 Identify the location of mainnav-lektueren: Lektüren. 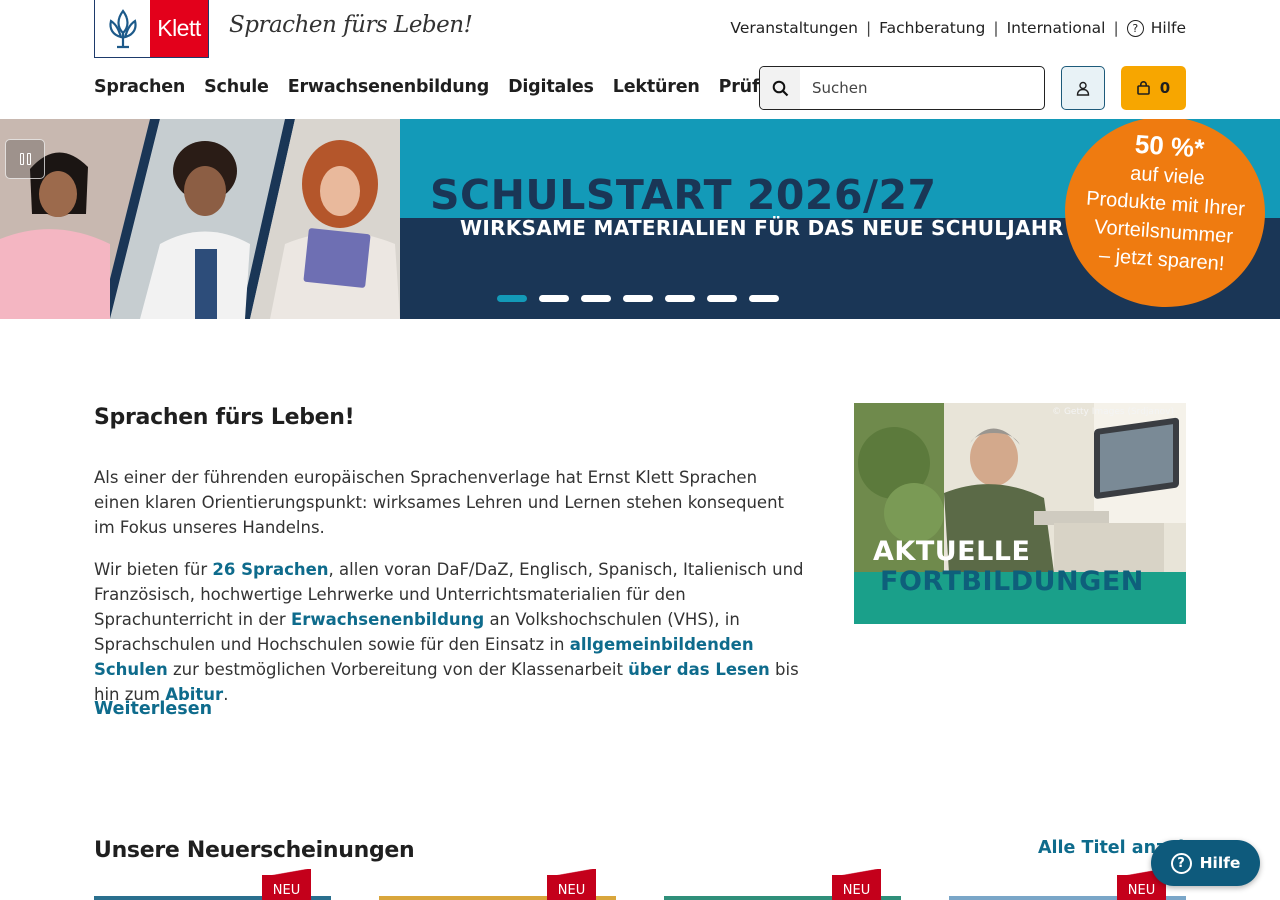
(656, 87).